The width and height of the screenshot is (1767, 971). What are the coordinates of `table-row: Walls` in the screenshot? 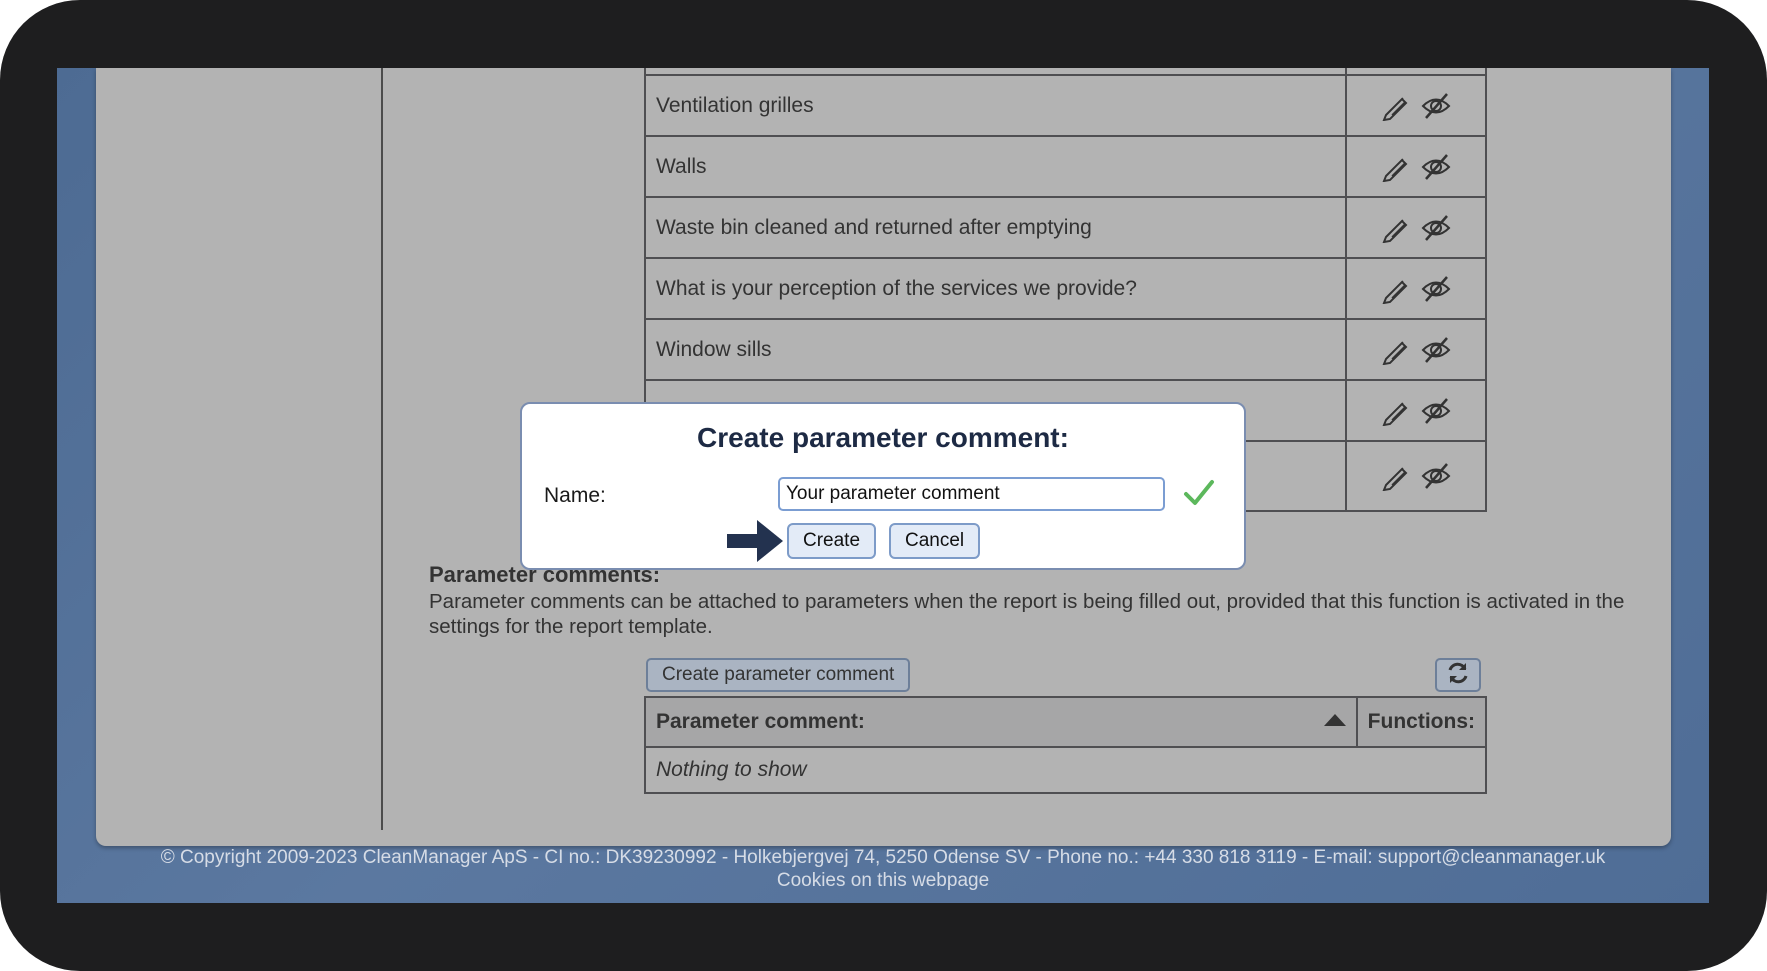 It's located at (1065, 166).